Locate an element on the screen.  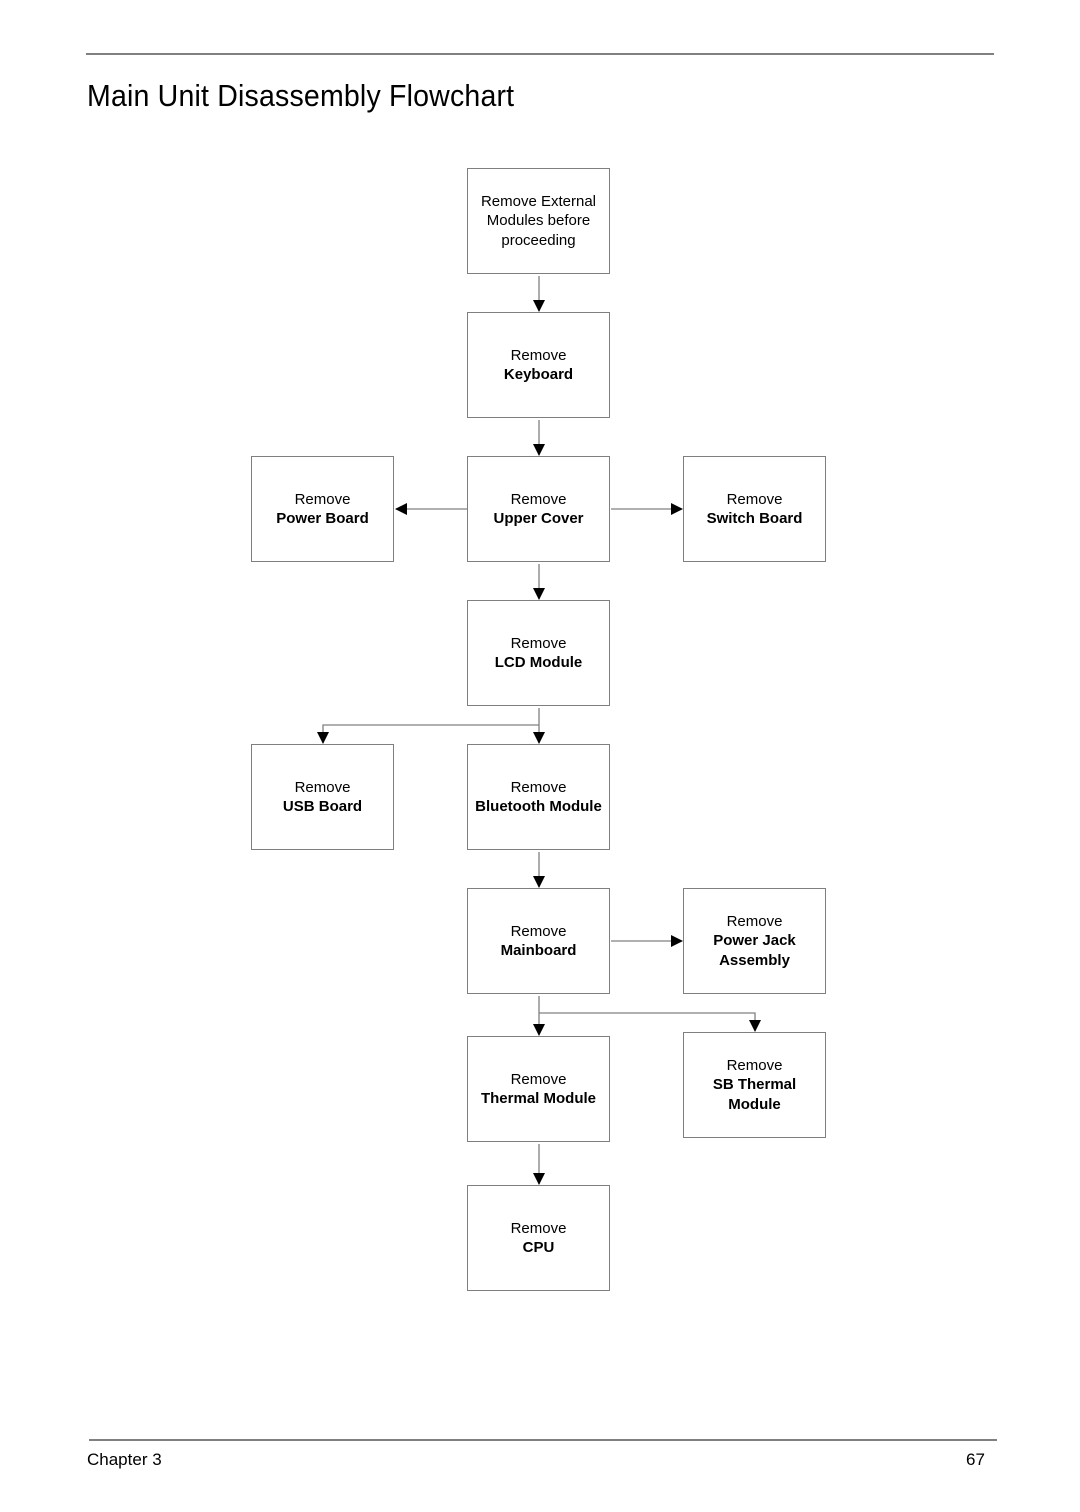
node-object: CPU is located at coordinates (538, 1247).